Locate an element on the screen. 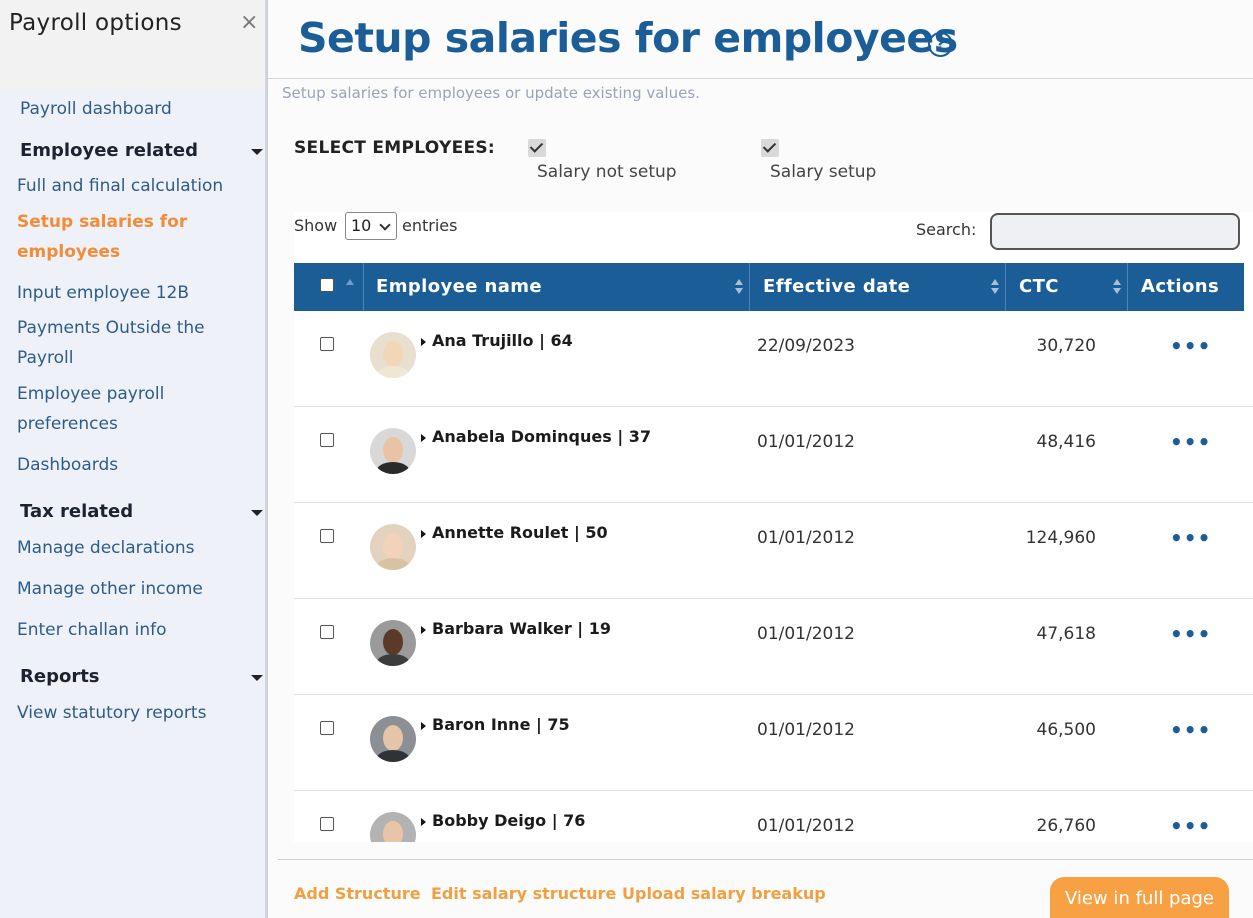 The height and width of the screenshot is (918, 1253). table-row: Ana Trujillo | 64 22/09/2023 30,720 ••• is located at coordinates (773, 359).